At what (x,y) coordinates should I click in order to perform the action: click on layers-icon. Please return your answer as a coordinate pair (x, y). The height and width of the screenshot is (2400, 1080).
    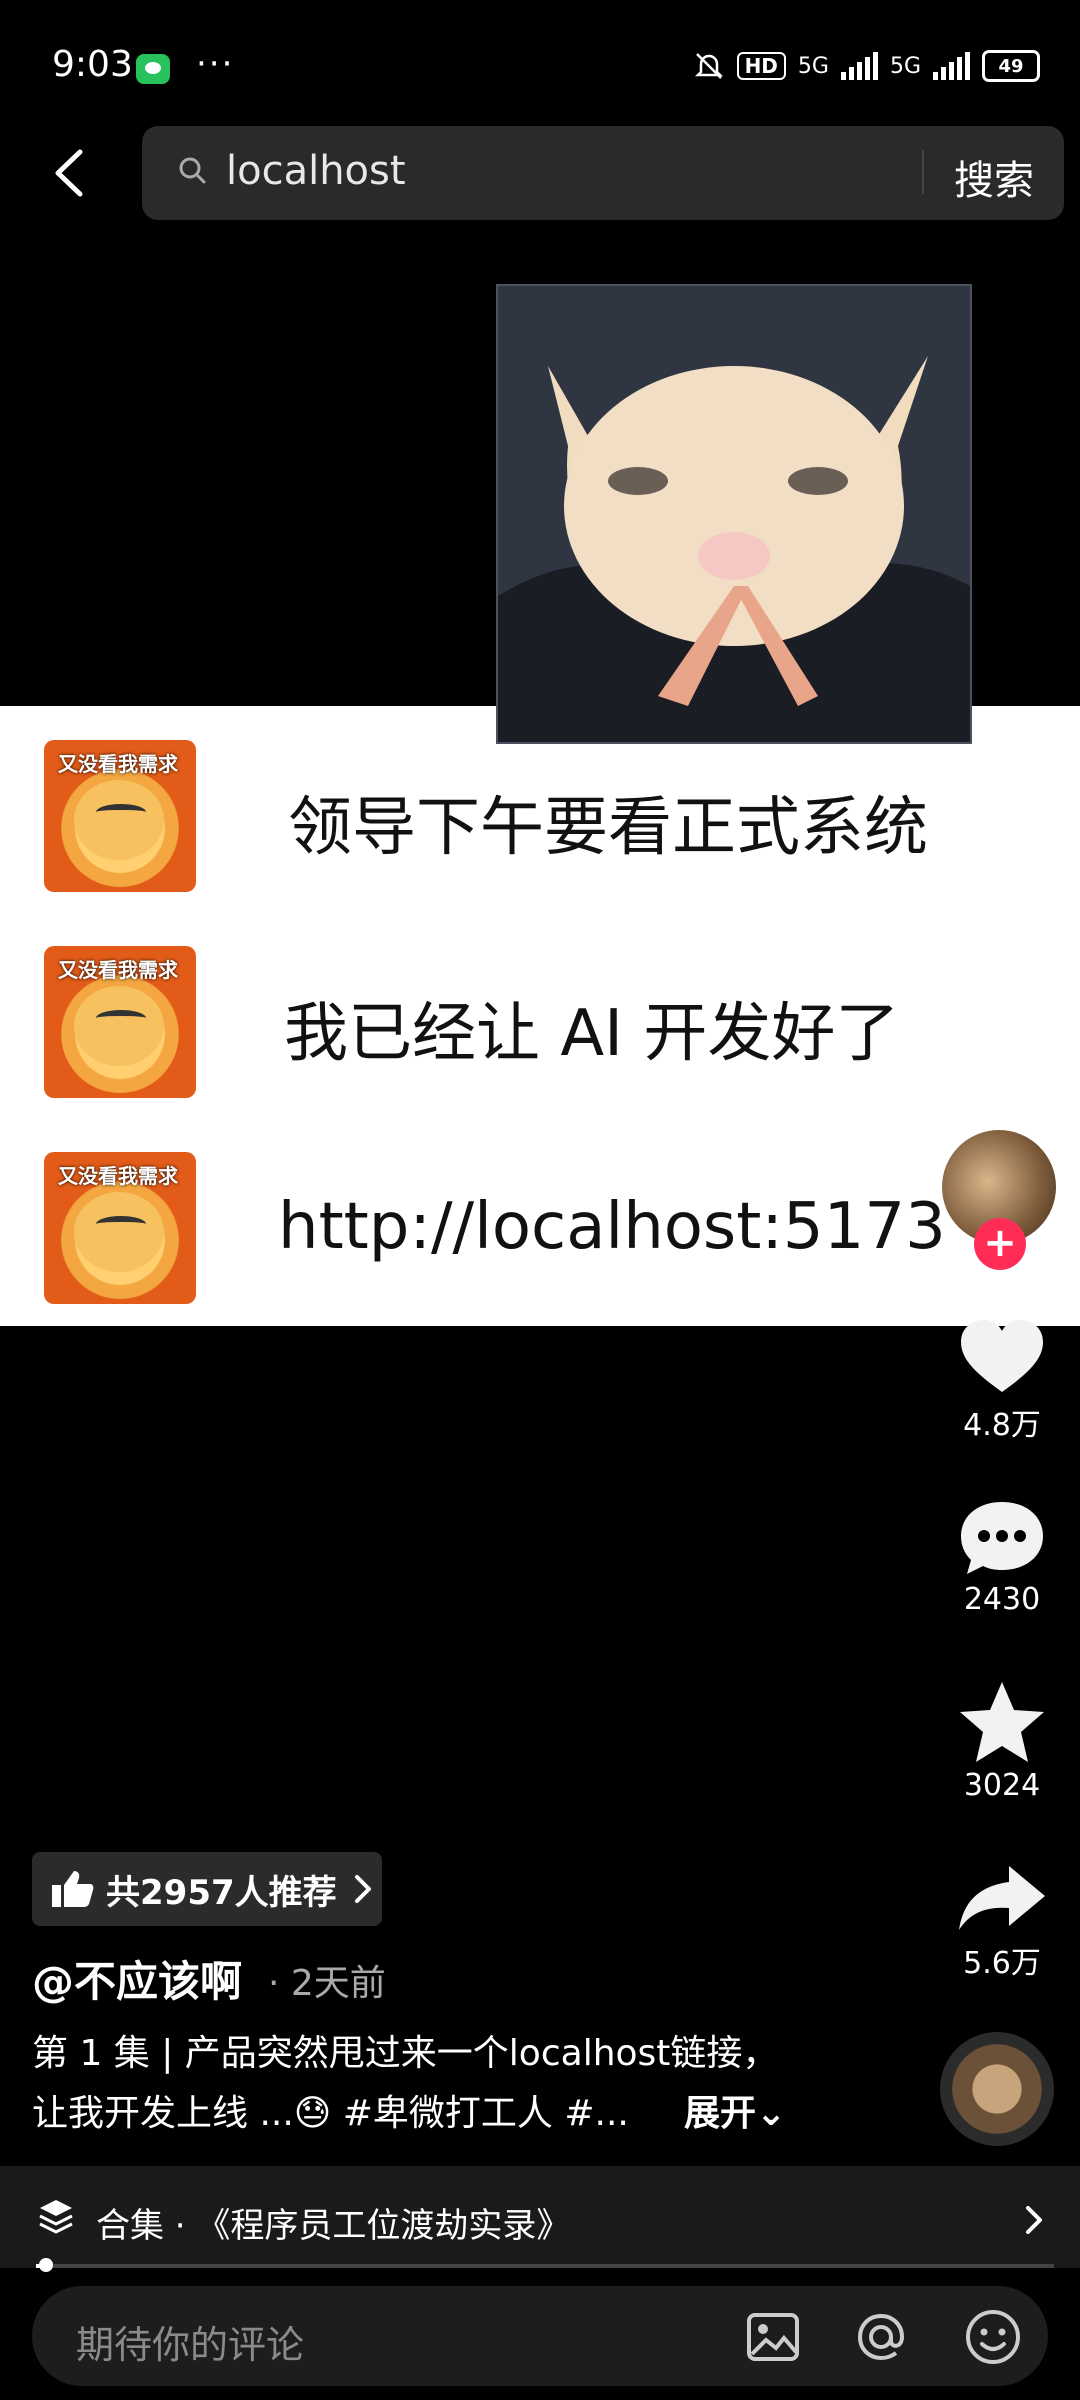
    Looking at the image, I should click on (56, 2217).